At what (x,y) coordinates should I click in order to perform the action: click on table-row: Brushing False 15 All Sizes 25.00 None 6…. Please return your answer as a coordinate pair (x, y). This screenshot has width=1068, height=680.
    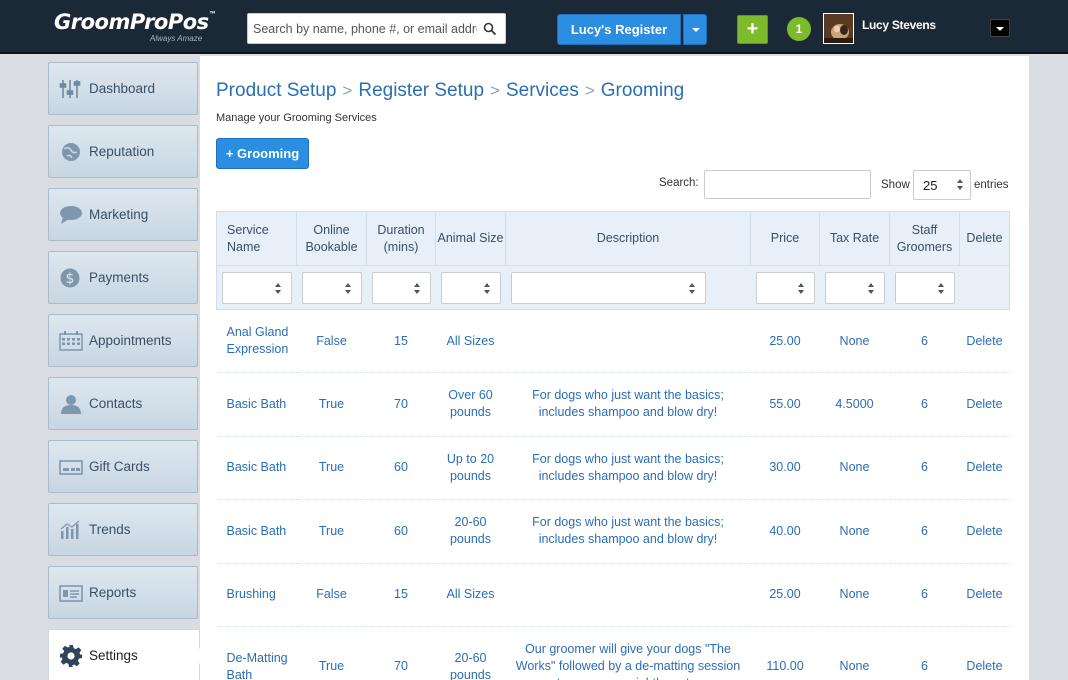
    Looking at the image, I should click on (613, 595).